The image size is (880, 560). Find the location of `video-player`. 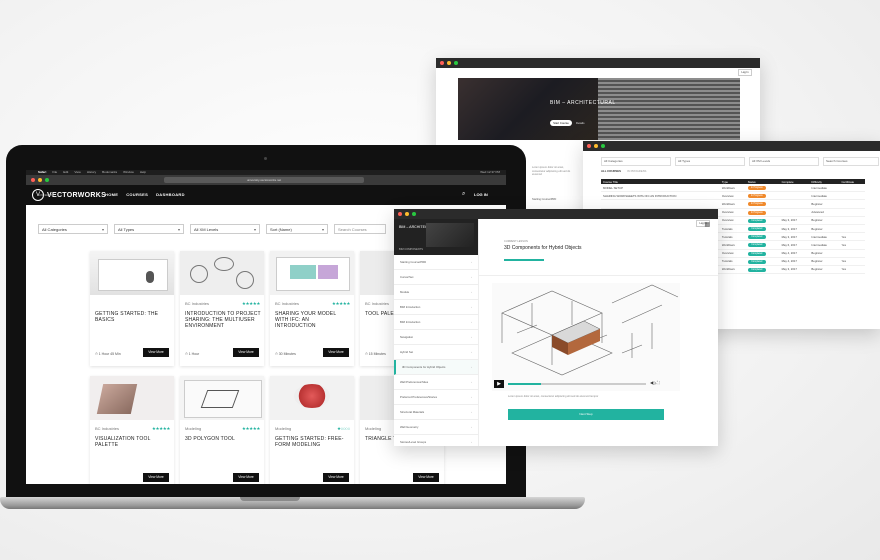

video-player is located at coordinates (586, 337).